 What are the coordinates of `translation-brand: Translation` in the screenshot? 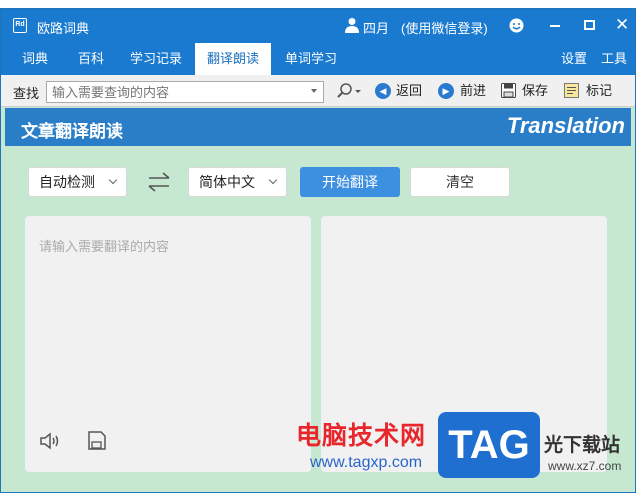 It's located at (565, 125).